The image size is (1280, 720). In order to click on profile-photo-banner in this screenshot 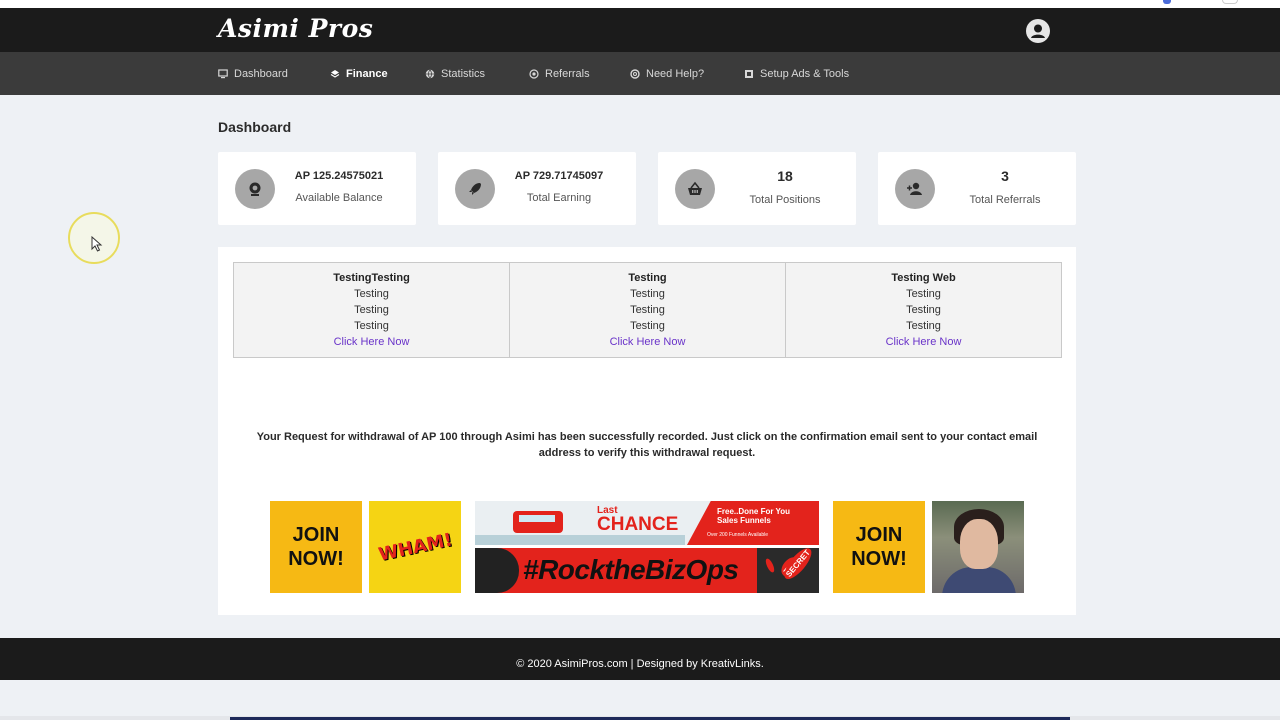, I will do `click(978, 547)`.